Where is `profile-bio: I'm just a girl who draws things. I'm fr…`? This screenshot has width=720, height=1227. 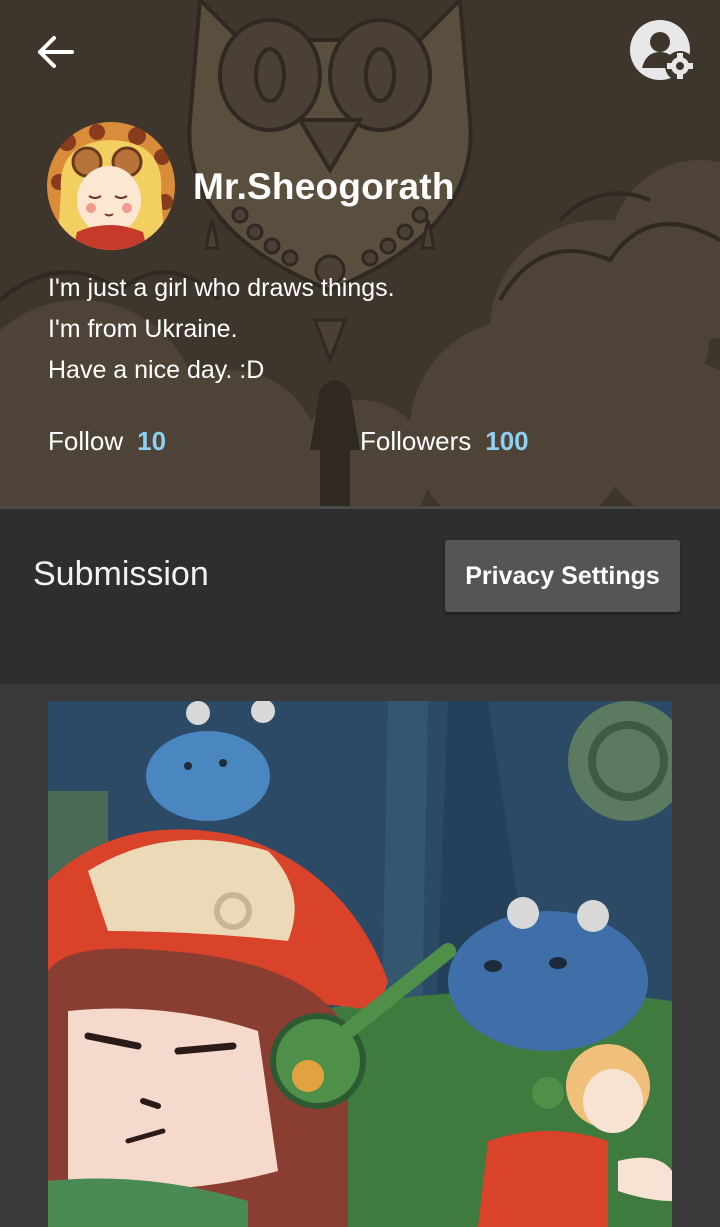
profile-bio: I'm just a girl who draws things. I'm fr… is located at coordinates (221, 329).